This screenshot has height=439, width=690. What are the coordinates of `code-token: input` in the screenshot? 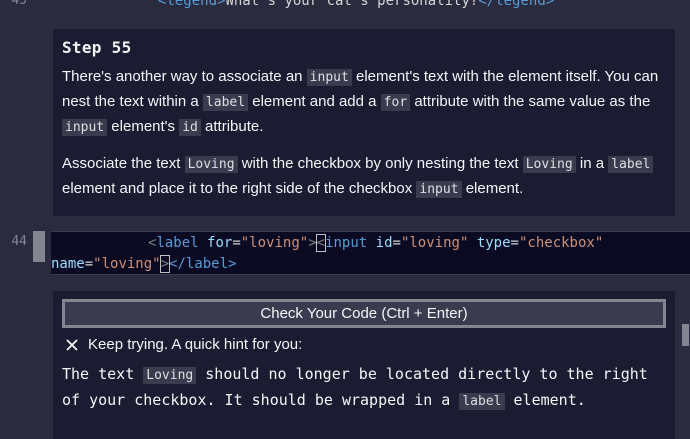 It's located at (346, 243).